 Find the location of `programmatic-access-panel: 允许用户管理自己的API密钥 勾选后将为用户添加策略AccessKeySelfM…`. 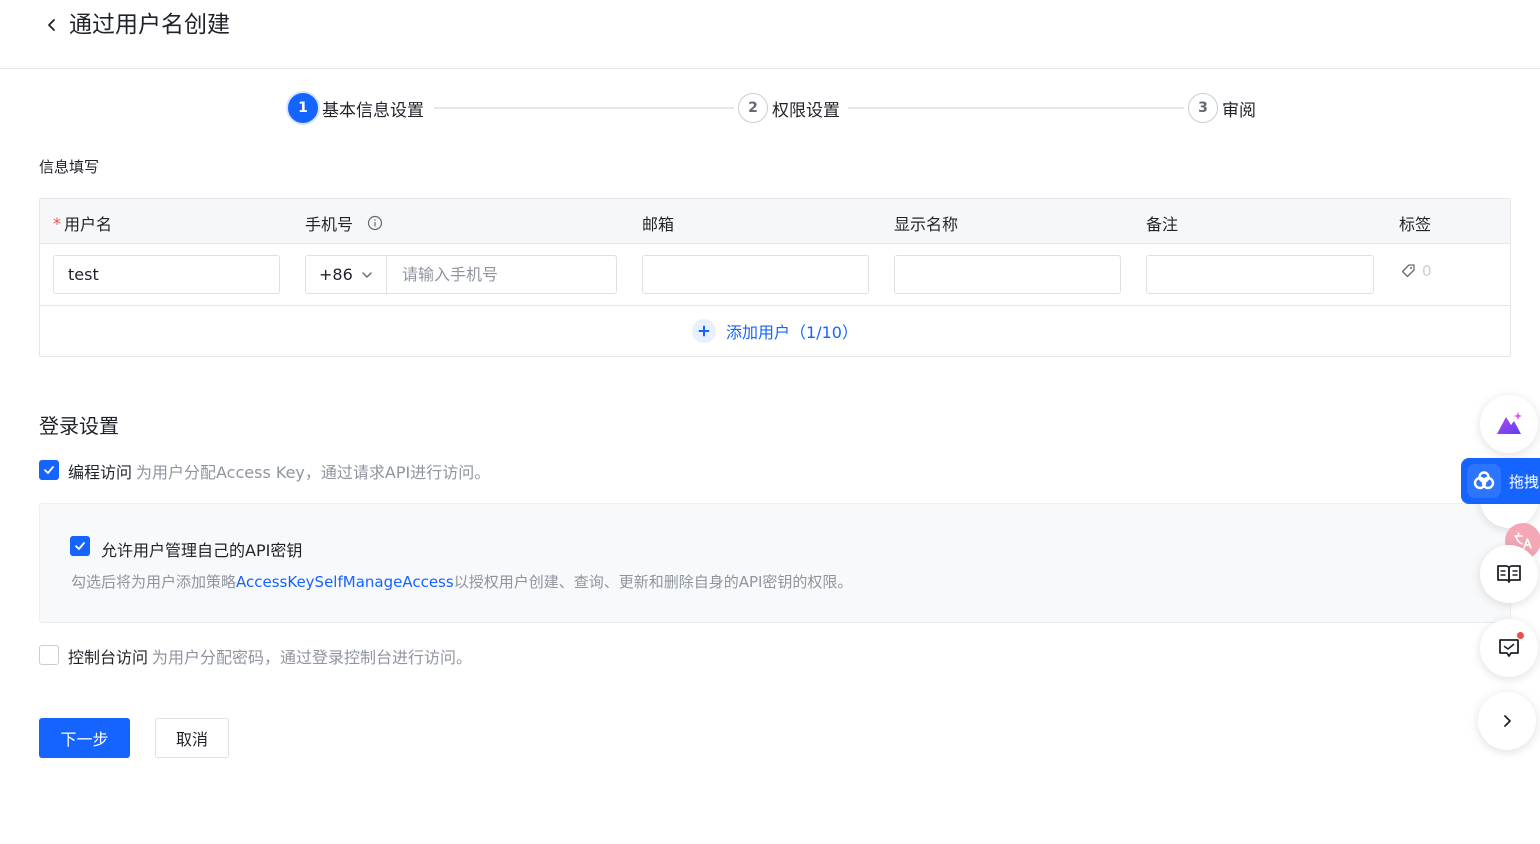

programmatic-access-panel: 允许用户管理自己的API密钥 勾选后将为用户添加策略AccessKeySelfM… is located at coordinates (775, 563).